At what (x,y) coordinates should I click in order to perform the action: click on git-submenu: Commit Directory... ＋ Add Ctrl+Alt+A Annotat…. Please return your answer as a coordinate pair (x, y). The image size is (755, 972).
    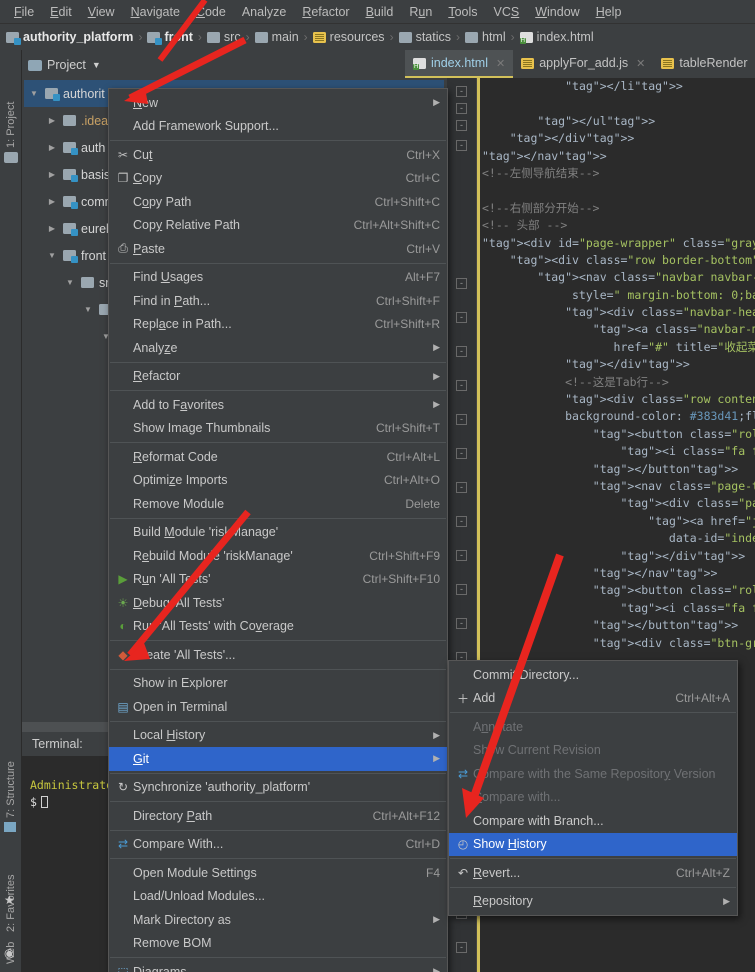
    Looking at the image, I should click on (593, 788).